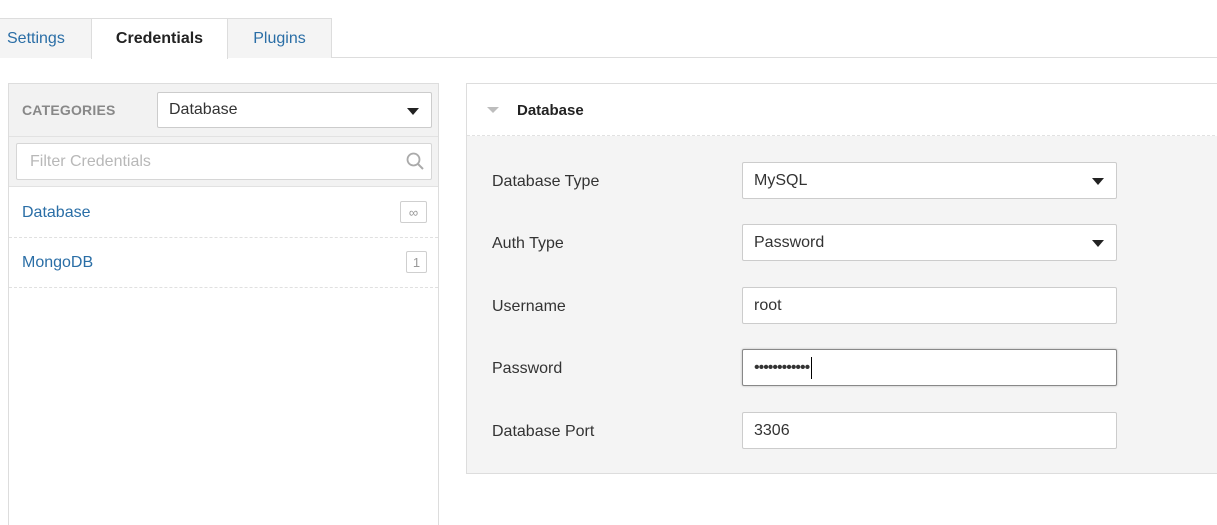  I want to click on password-label: Password, so click(527, 368).